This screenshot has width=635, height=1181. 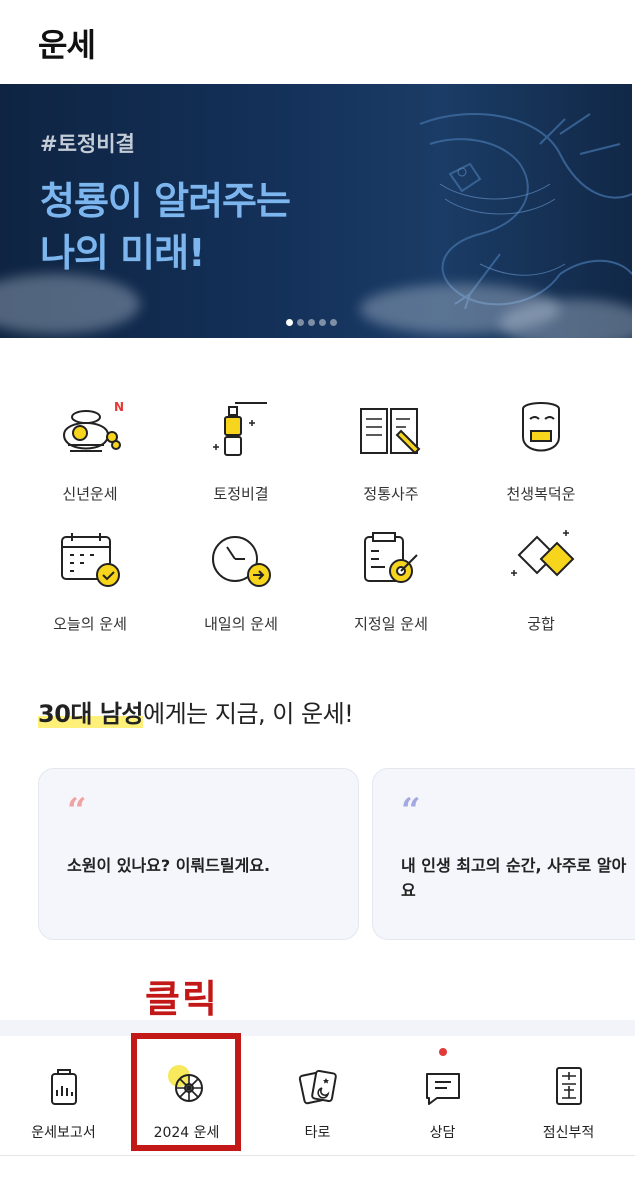 What do you see at coordinates (391, 557) in the screenshot?
I see `clipboard-target-icon` at bounding box center [391, 557].